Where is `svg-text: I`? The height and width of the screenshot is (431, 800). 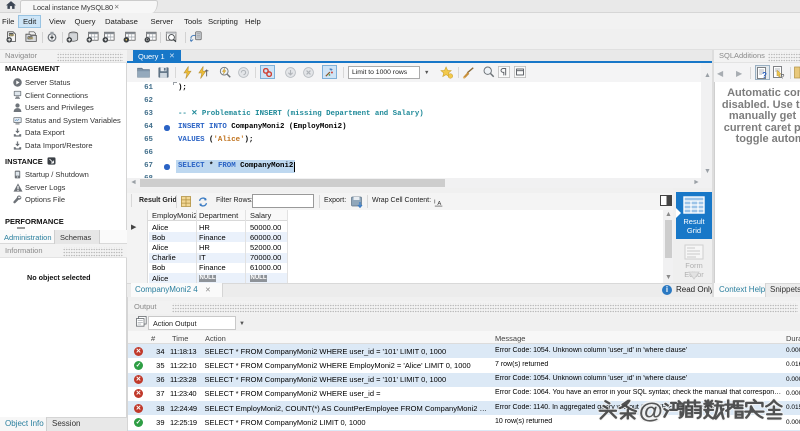 svg-text: I is located at coordinates (435, 203).